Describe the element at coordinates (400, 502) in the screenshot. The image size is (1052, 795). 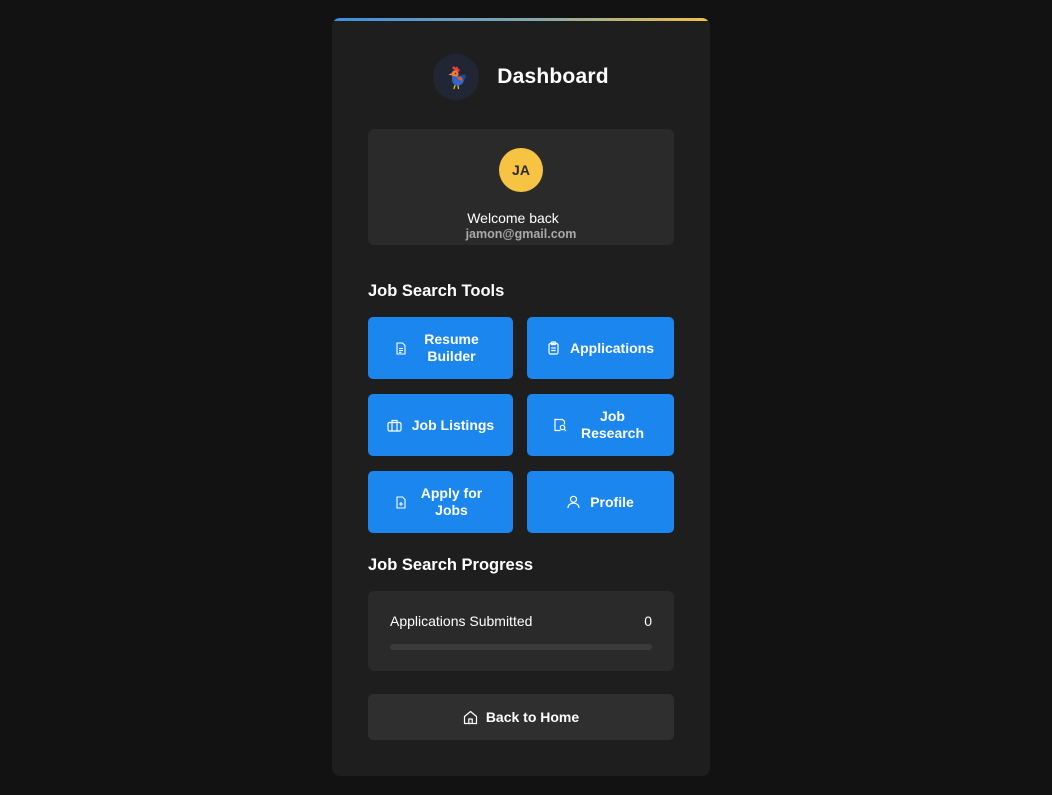
I see `file-plus-icon` at that location.